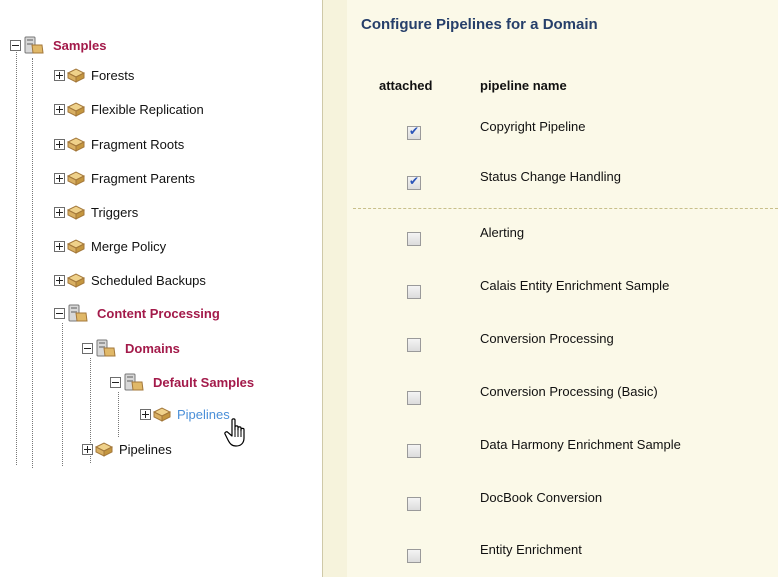 This screenshot has width=778, height=577. I want to click on tree-node-samples: Samples, so click(58, 45).